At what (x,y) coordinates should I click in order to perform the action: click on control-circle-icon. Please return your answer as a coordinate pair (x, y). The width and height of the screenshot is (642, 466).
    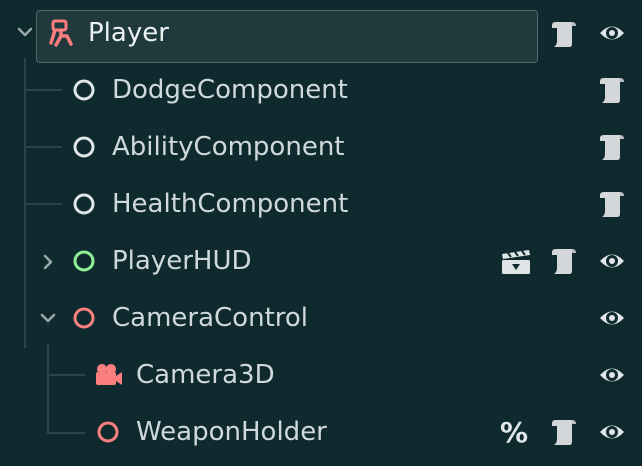
    Looking at the image, I should click on (84, 261).